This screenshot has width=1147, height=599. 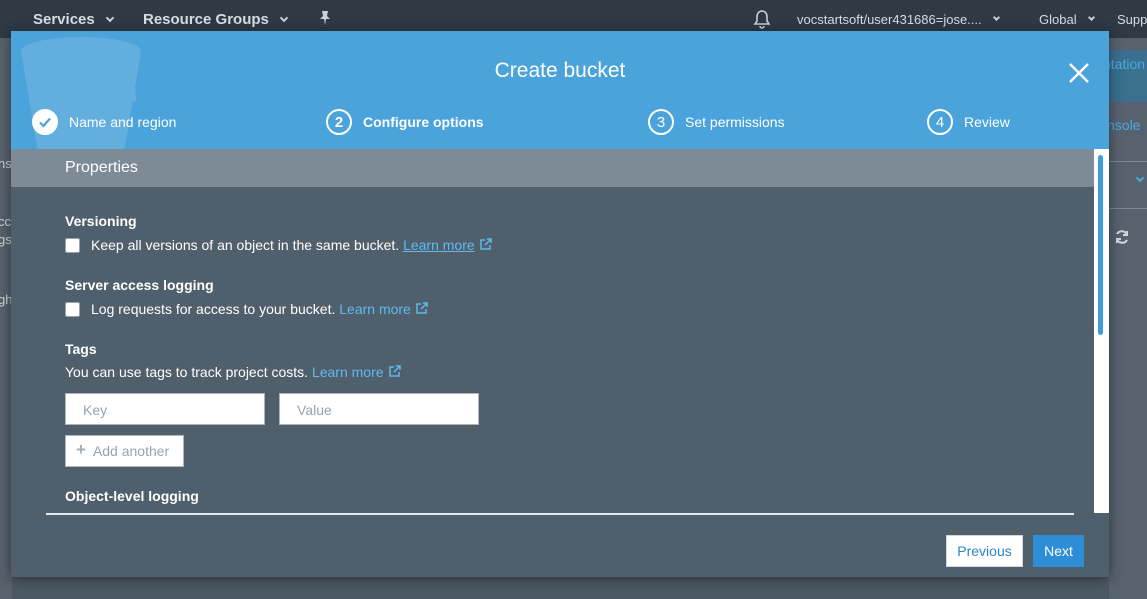 I want to click on object-logging-title: Object-level logging, so click(x=132, y=496).